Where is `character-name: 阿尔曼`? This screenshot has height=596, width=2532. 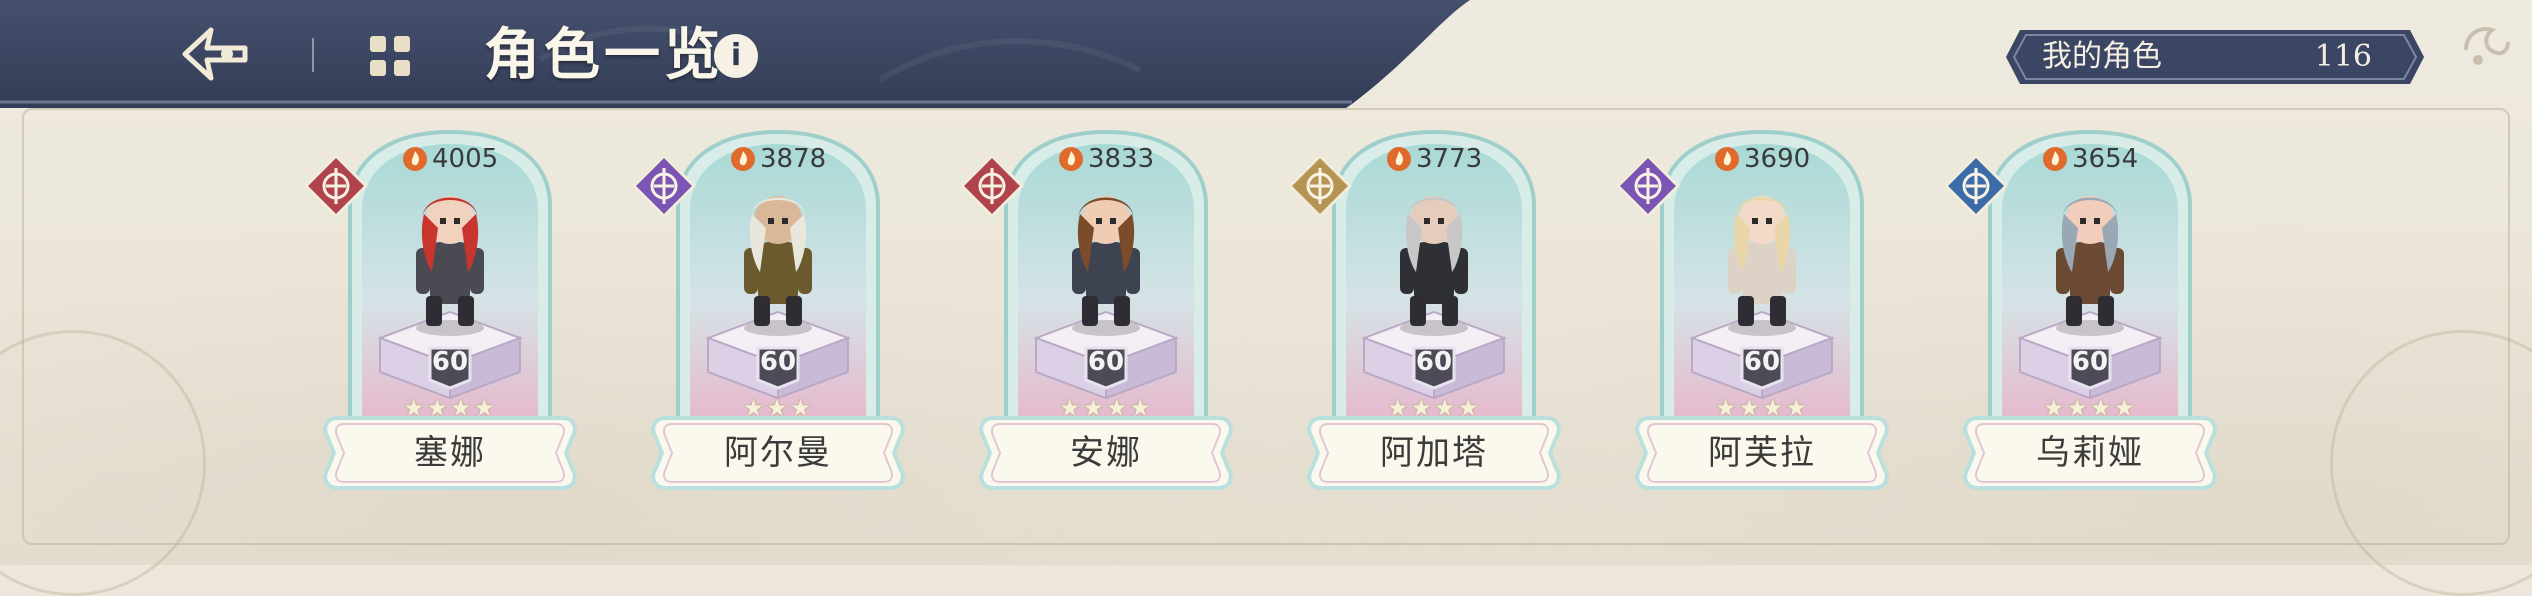 character-name: 阿尔曼 is located at coordinates (778, 453).